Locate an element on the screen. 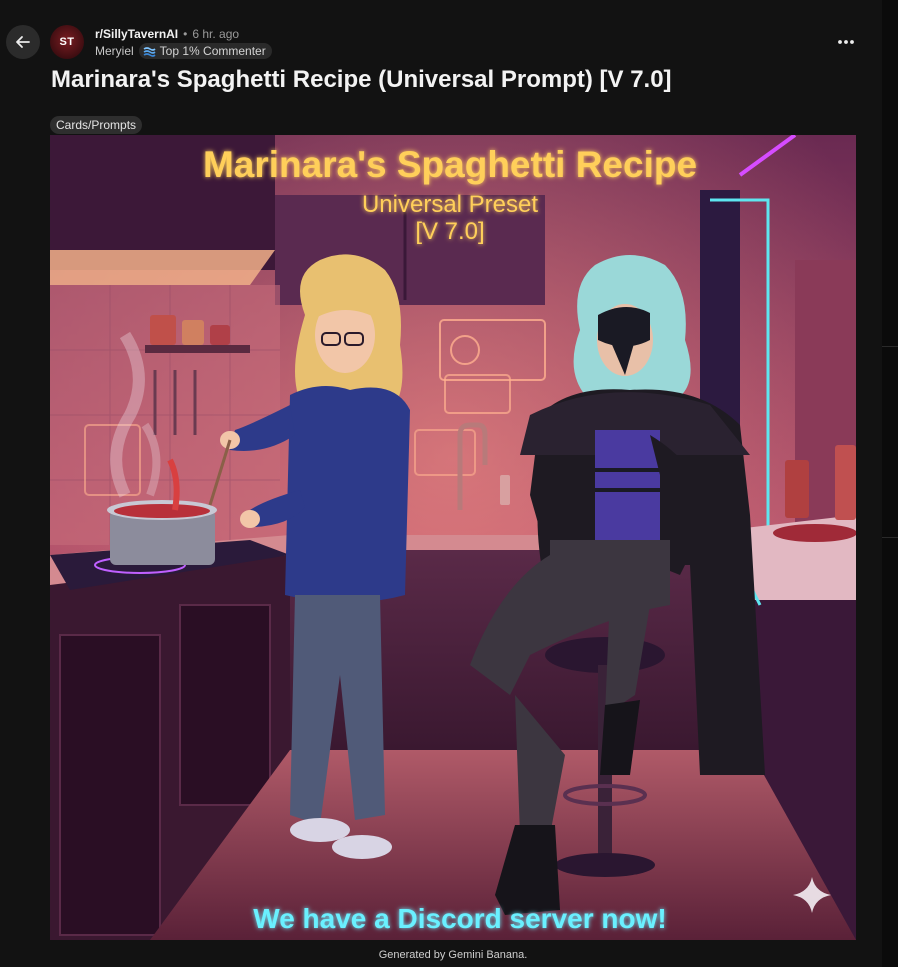  more-options-button is located at coordinates (846, 42).